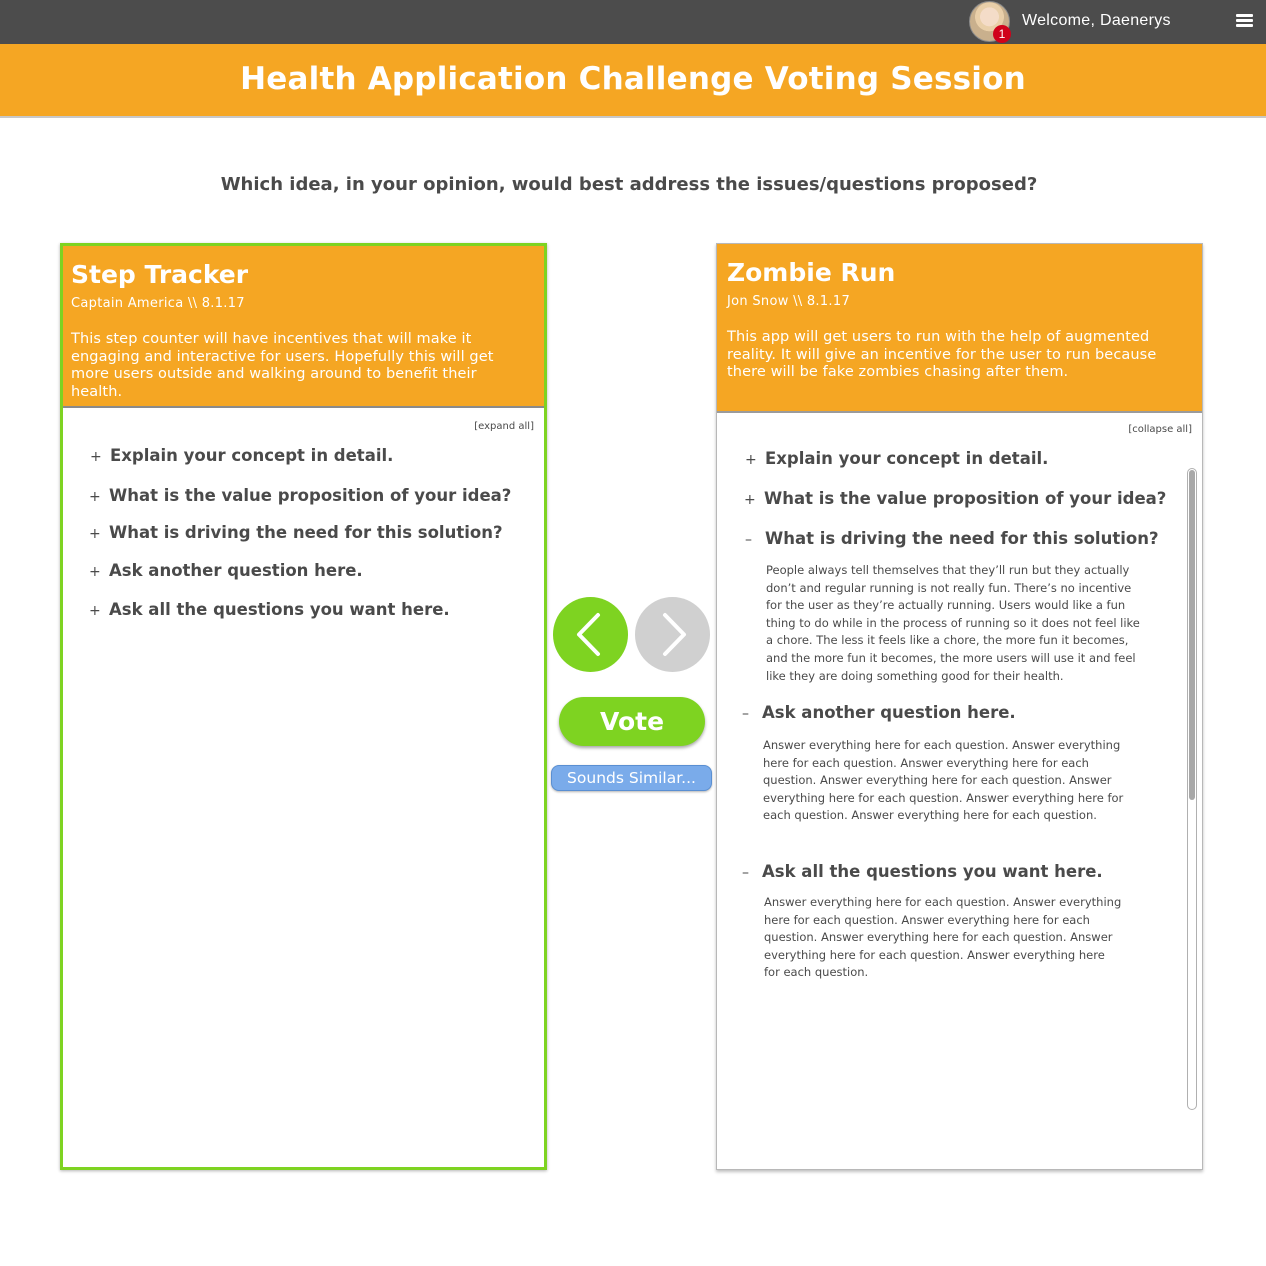  What do you see at coordinates (633, 22) in the screenshot?
I see `top-bar: 1 Welcome, Daenerys` at bounding box center [633, 22].